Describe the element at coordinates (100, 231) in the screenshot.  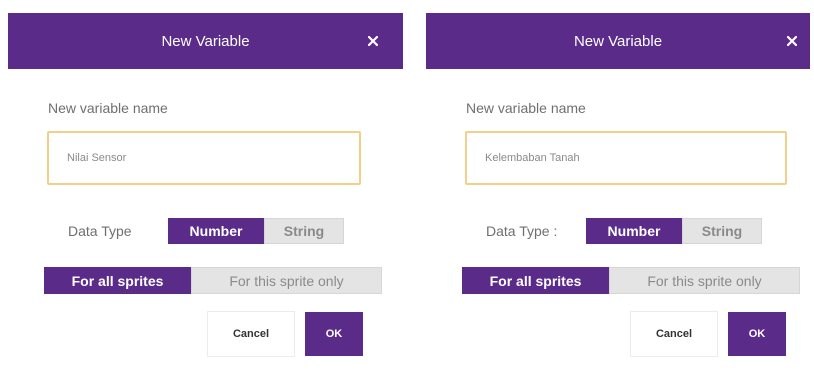
I see `data-type-label: Data Type` at that location.